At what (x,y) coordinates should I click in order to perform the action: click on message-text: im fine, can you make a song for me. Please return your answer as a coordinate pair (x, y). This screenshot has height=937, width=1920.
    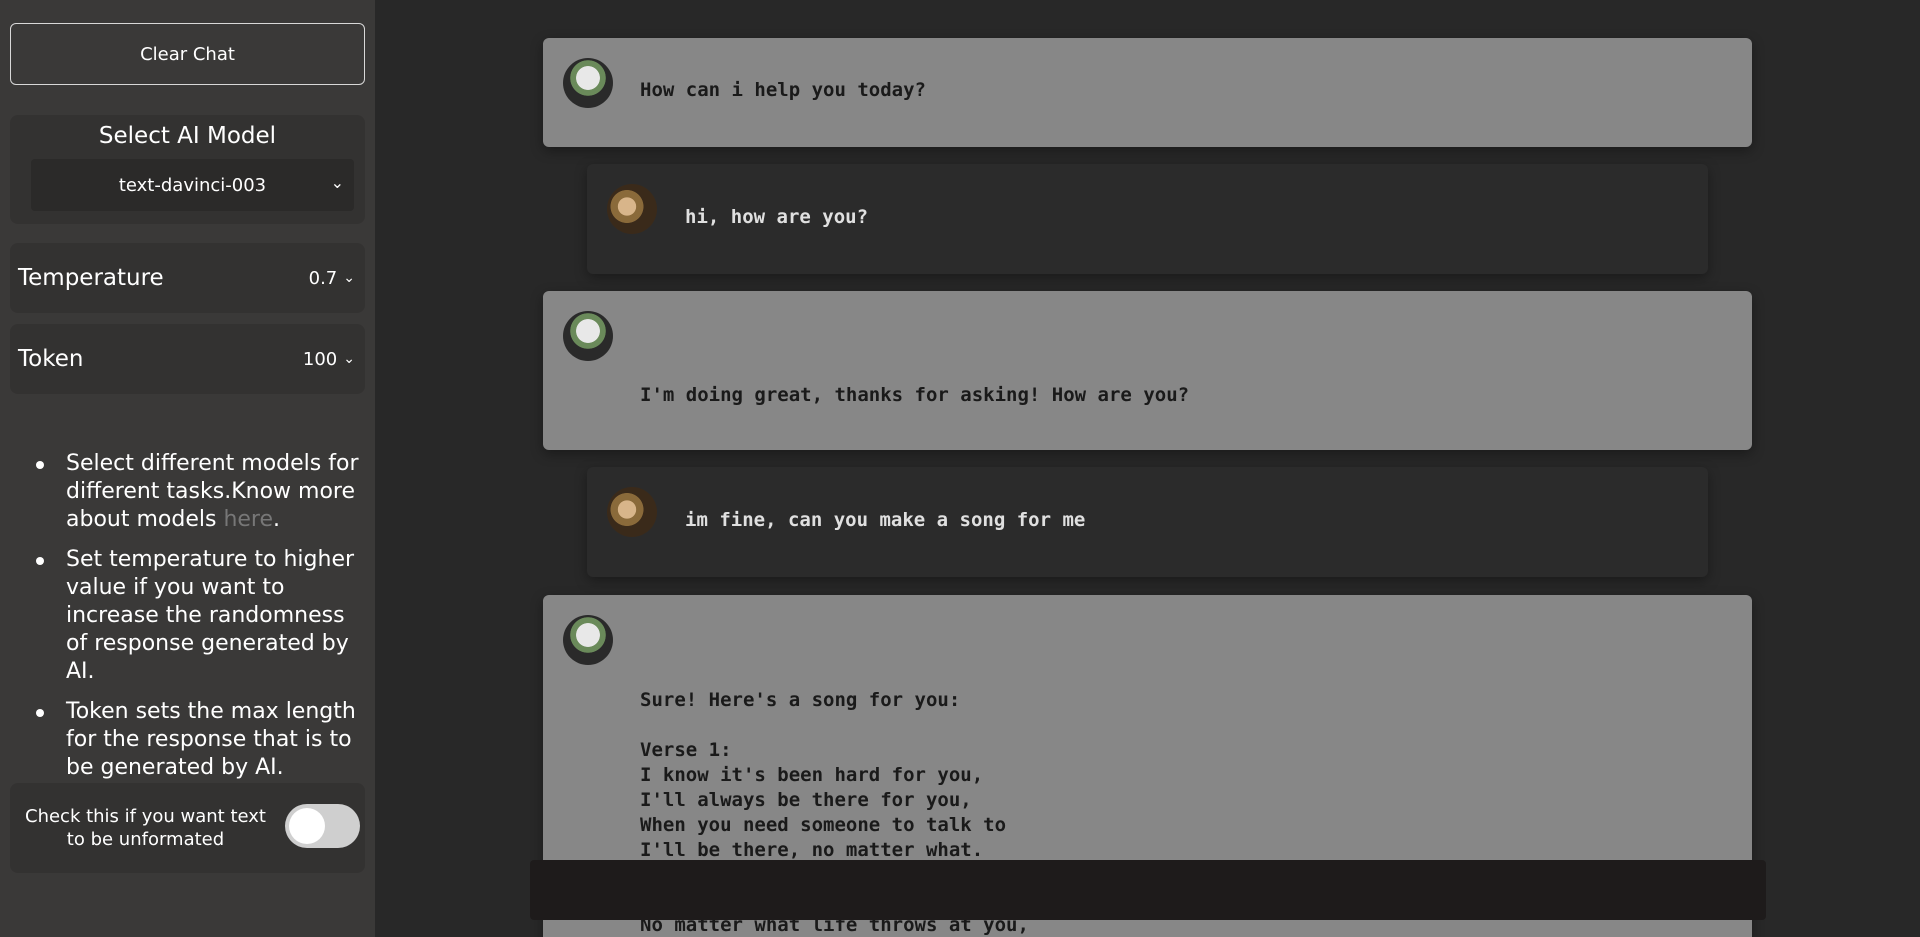
    Looking at the image, I should click on (885, 520).